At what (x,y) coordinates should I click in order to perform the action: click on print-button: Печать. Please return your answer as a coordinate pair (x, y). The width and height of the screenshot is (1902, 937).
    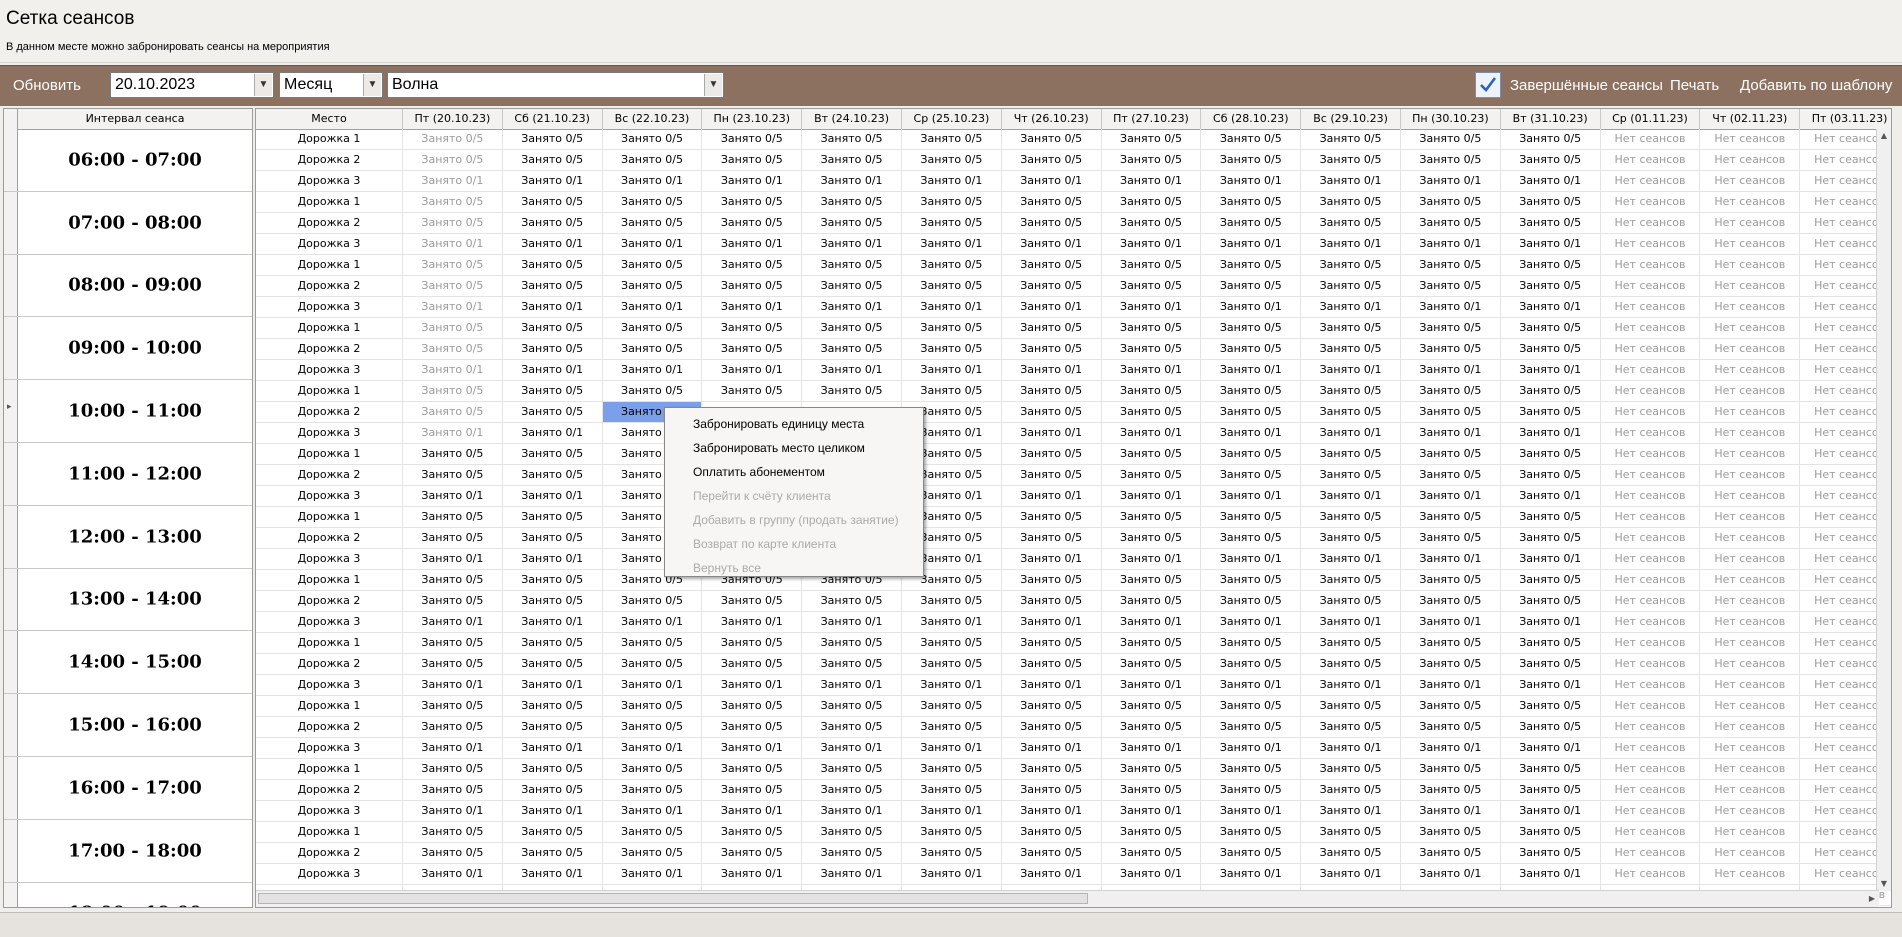
    Looking at the image, I should click on (1694, 85).